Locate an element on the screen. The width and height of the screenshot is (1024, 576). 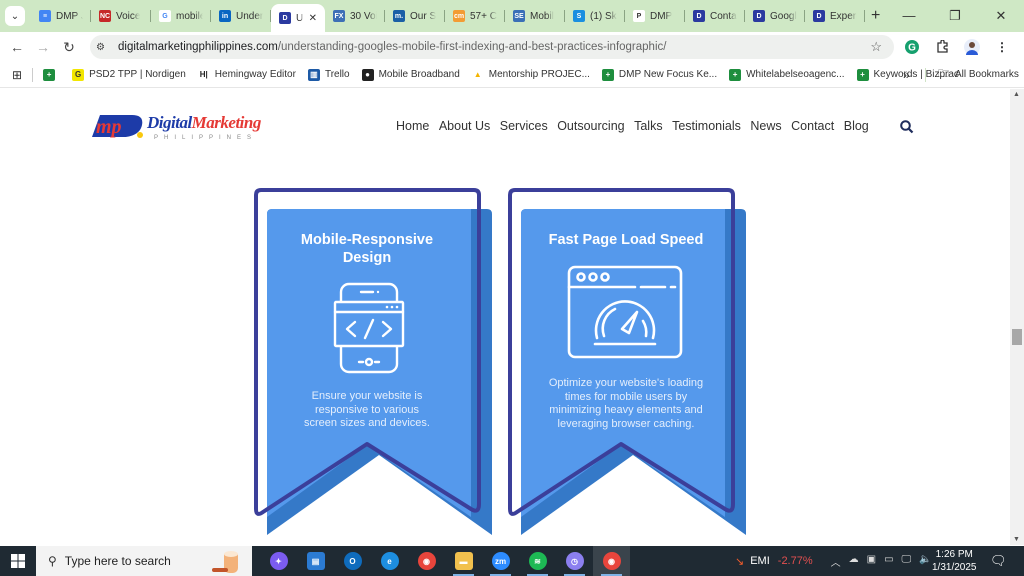
taskbar-search-box: ⚲ Type here to search is located at coordinates (144, 561).